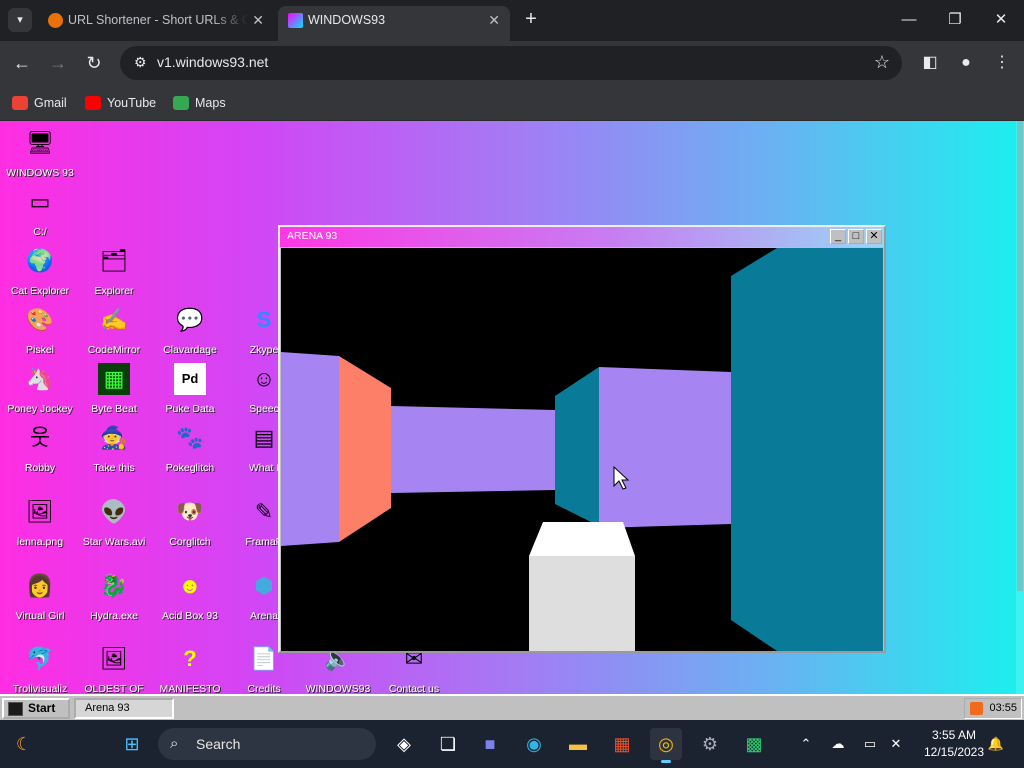  Describe the element at coordinates (754, 744) in the screenshot. I see `app-icon: ▩` at that location.